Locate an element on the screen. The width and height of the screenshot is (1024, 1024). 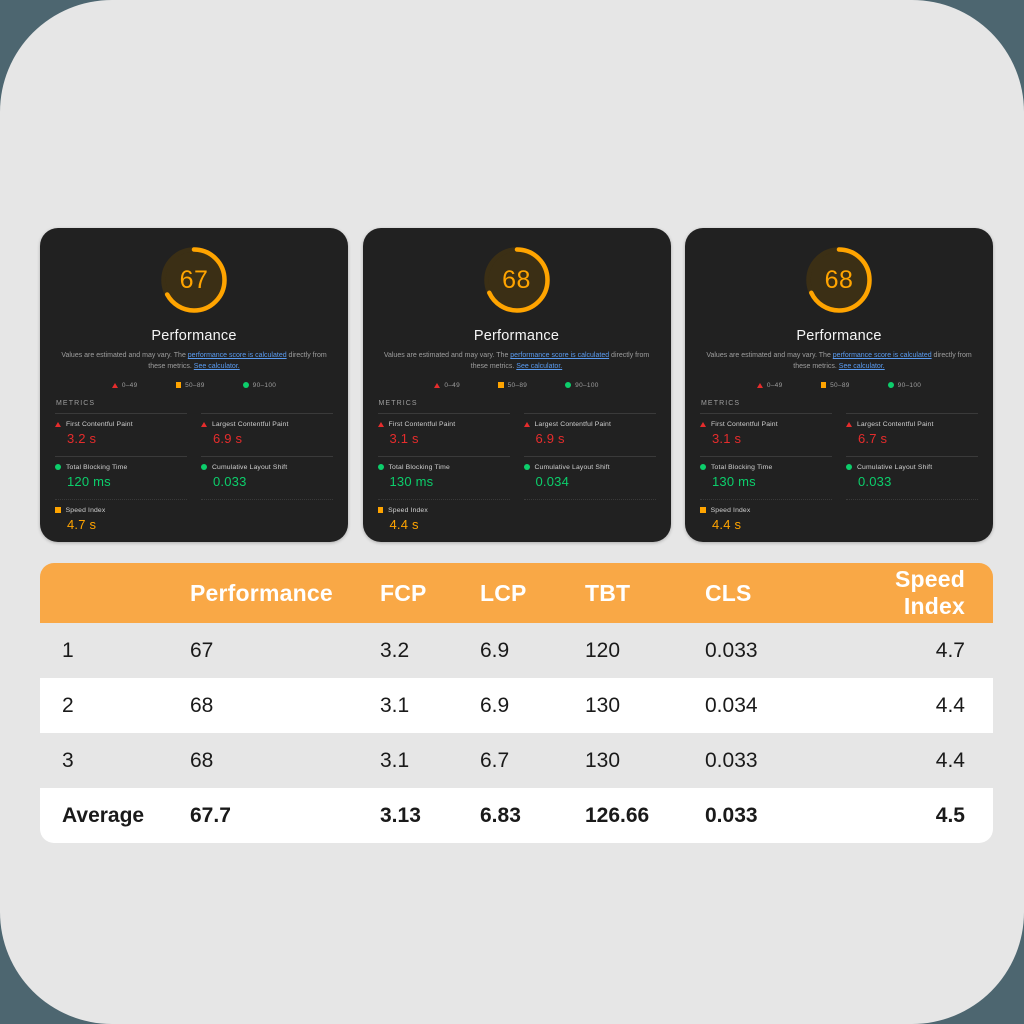
cell-fcp: 3.13 is located at coordinates (430, 815).